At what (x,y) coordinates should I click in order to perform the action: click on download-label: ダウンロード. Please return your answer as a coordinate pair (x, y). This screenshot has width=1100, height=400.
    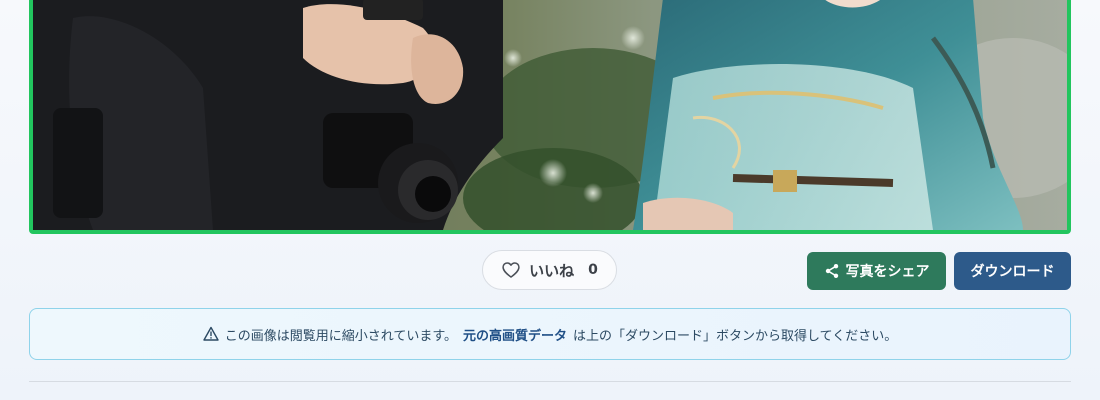
    Looking at the image, I should click on (1012, 272).